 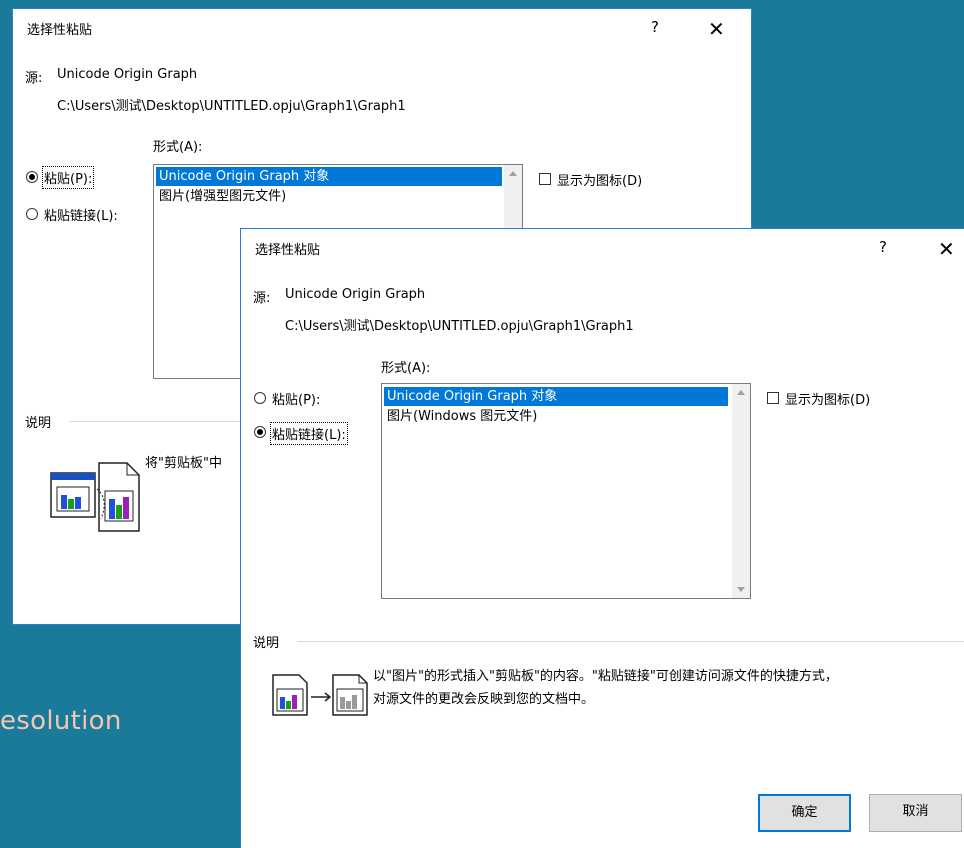 What do you see at coordinates (484, 699) in the screenshot?
I see `description-line-2: 对源文件的更改会反映到您的文档中。` at bounding box center [484, 699].